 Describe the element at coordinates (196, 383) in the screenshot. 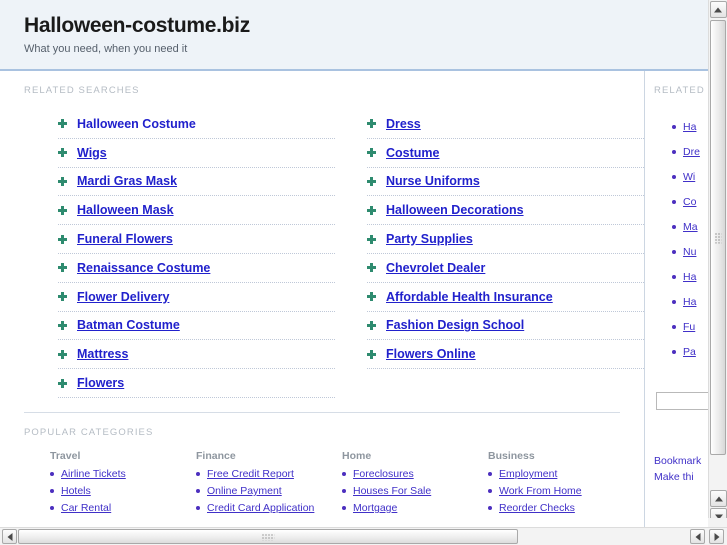

I see `related-search-item: Flowers` at that location.